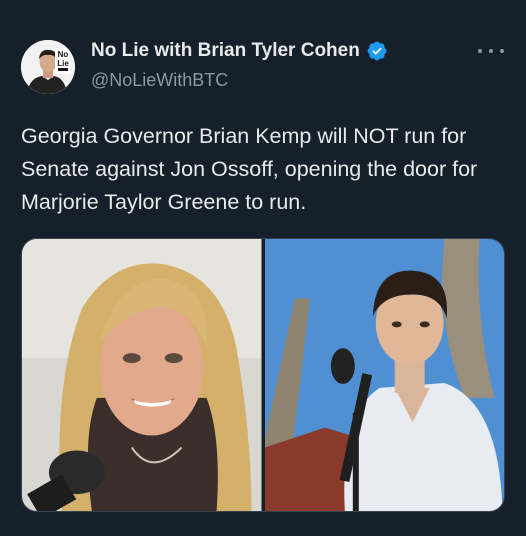  Describe the element at coordinates (159, 80) in the screenshot. I see `author-handle: @NoLieWithBTC` at that location.